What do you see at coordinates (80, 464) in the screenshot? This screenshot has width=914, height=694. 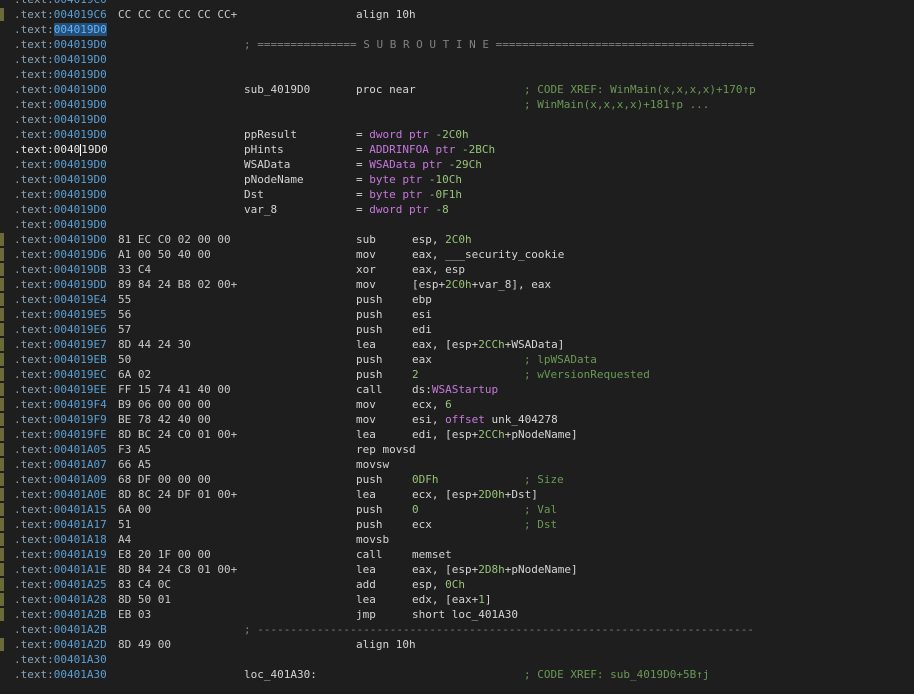 I see `address: 00401A07` at bounding box center [80, 464].